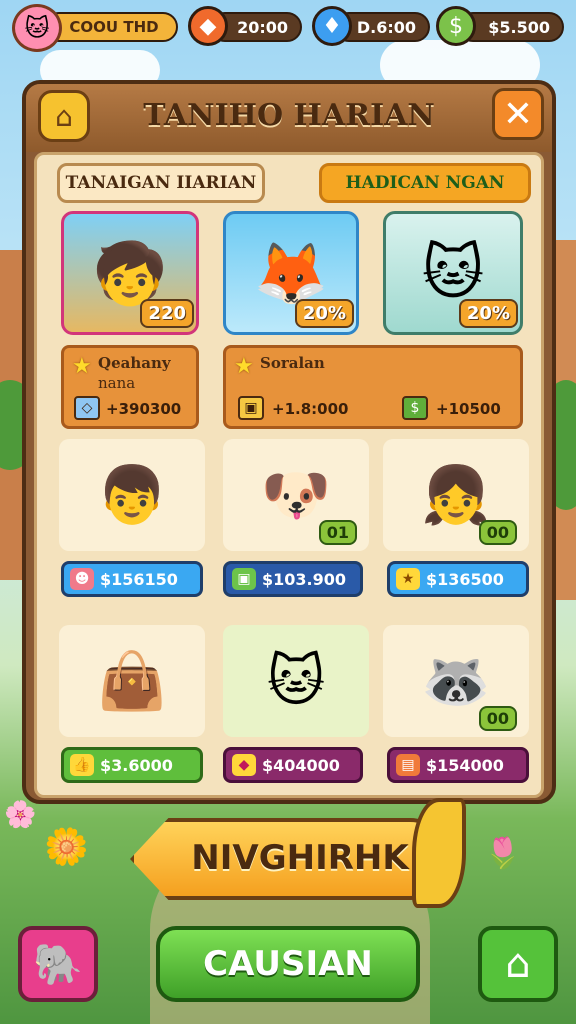 The image size is (576, 1024). What do you see at coordinates (518, 114) in the screenshot?
I see `close-button: ✕` at bounding box center [518, 114].